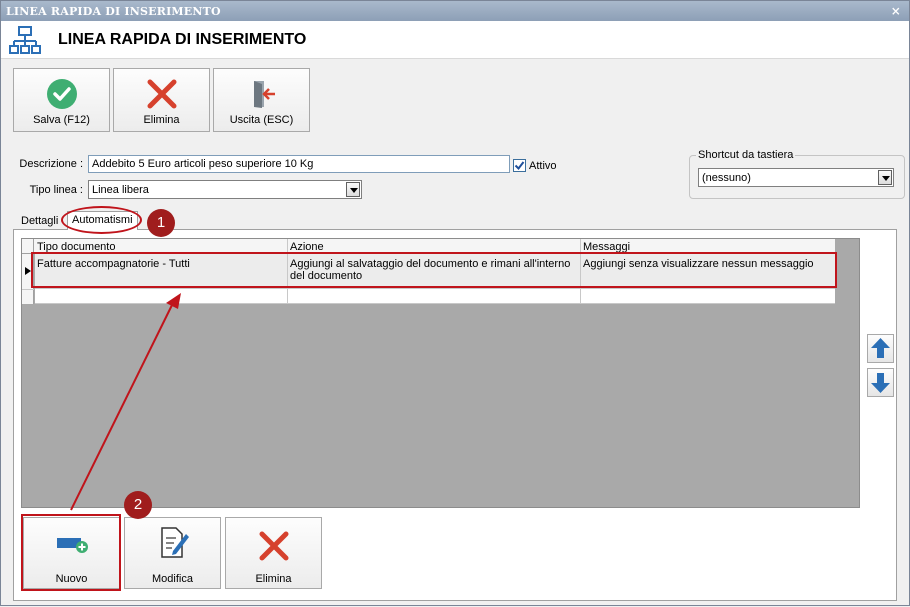 Image resolution: width=910 pixels, height=607 pixels. I want to click on edit-button: Modifica, so click(172, 553).